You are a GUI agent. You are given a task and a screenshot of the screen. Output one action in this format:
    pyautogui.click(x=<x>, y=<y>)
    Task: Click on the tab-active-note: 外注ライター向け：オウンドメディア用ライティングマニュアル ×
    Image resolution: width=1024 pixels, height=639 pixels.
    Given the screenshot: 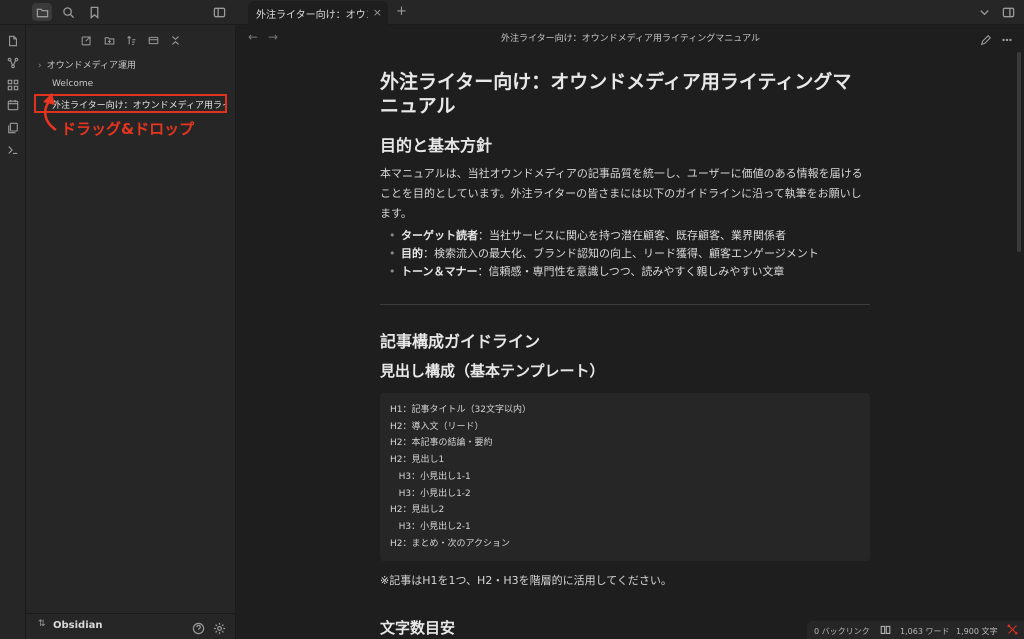 What is the action you would take?
    pyautogui.click(x=318, y=13)
    